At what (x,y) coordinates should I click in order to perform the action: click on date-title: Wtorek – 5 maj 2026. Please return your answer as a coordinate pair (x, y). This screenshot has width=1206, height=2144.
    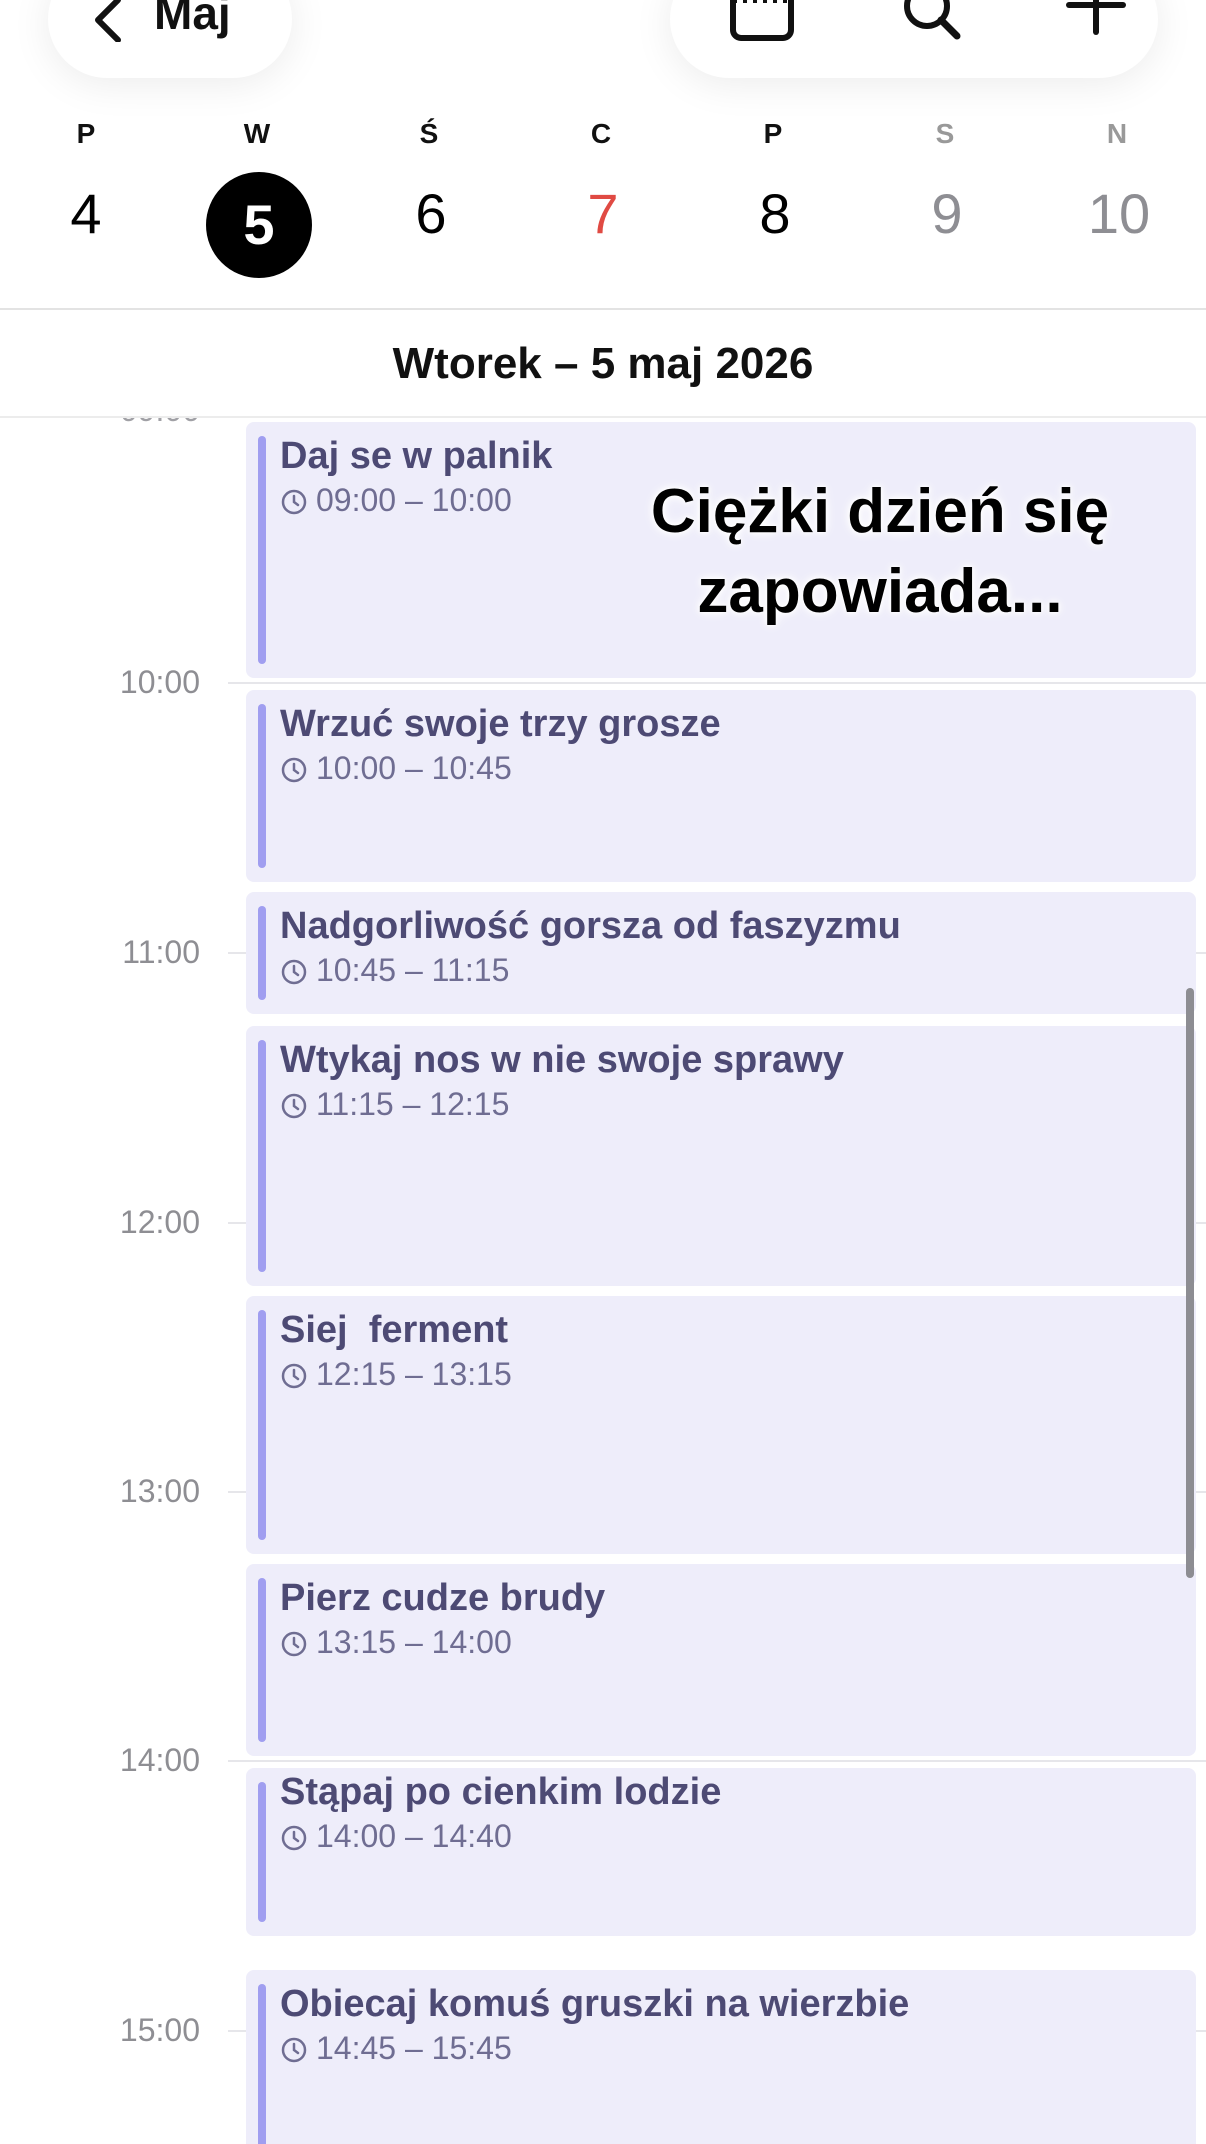
    Looking at the image, I should click on (603, 363).